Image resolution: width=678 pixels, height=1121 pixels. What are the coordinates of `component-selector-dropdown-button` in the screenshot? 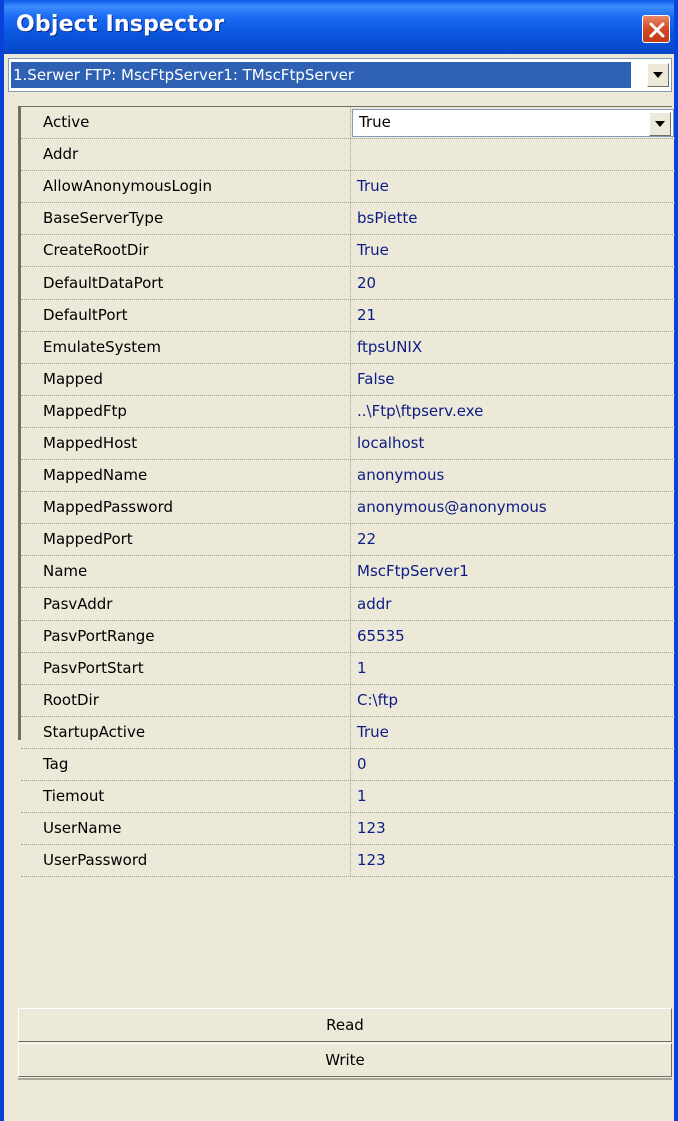 It's located at (658, 75).